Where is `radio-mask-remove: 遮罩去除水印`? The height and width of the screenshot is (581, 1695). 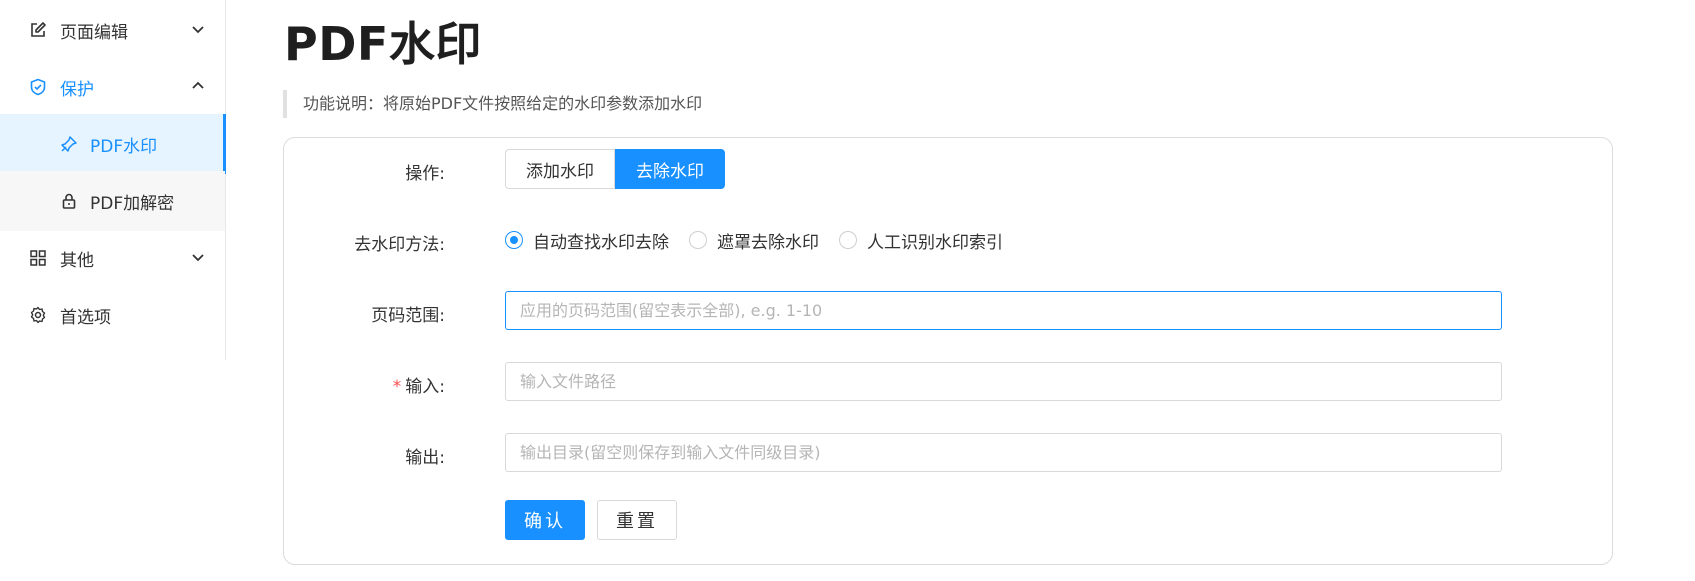
radio-mask-remove: 遮罩去除水印 is located at coordinates (754, 240).